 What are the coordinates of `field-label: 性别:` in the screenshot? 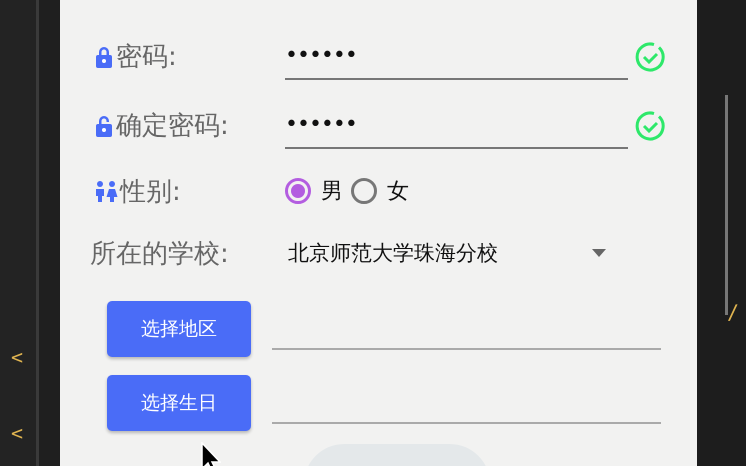 It's located at (150, 192).